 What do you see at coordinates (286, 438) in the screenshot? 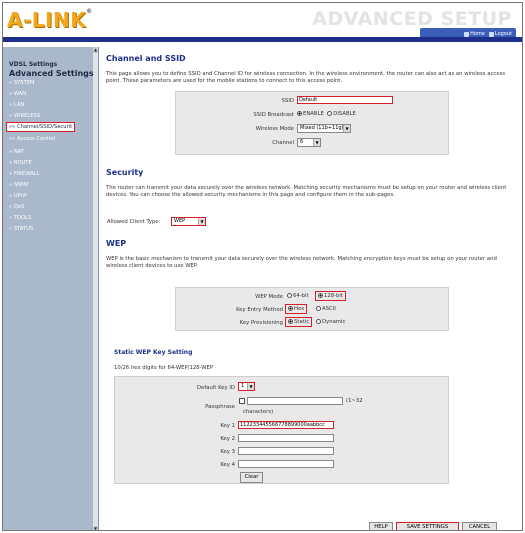
I see `key2-input` at bounding box center [286, 438].